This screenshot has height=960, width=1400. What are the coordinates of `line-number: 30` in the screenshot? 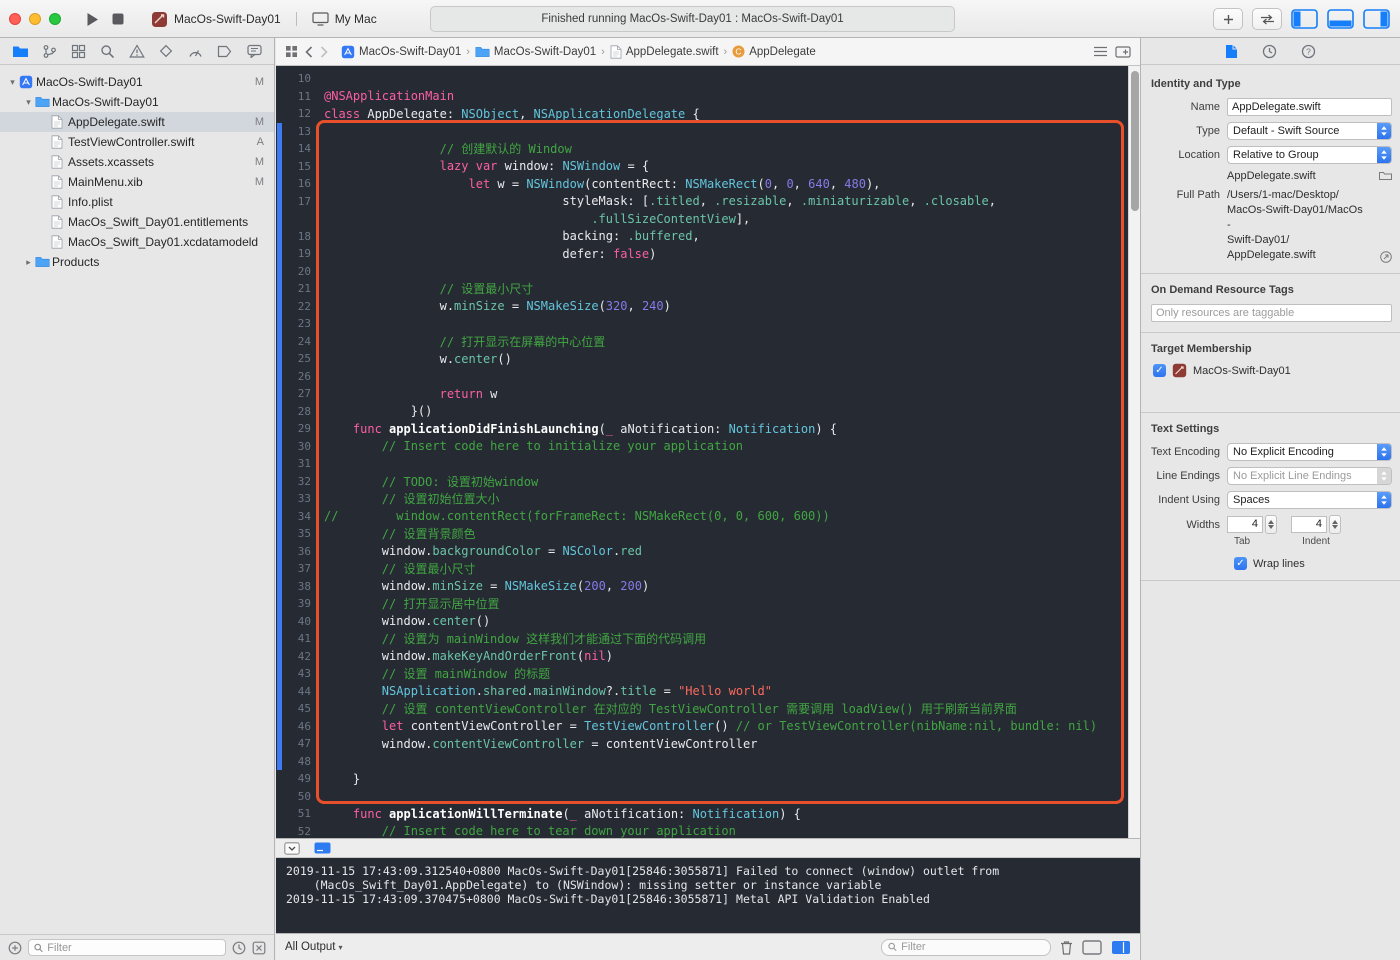 It's located at (293, 446).